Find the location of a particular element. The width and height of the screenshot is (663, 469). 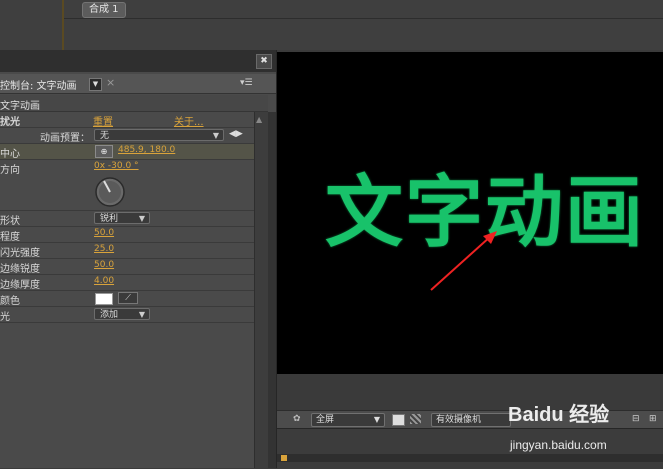

edge-thickness-label: 边缘厚度 is located at coordinates (20, 285).